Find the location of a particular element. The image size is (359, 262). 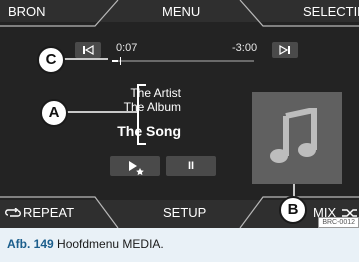

artist-name: The Artist is located at coordinates (155, 93).